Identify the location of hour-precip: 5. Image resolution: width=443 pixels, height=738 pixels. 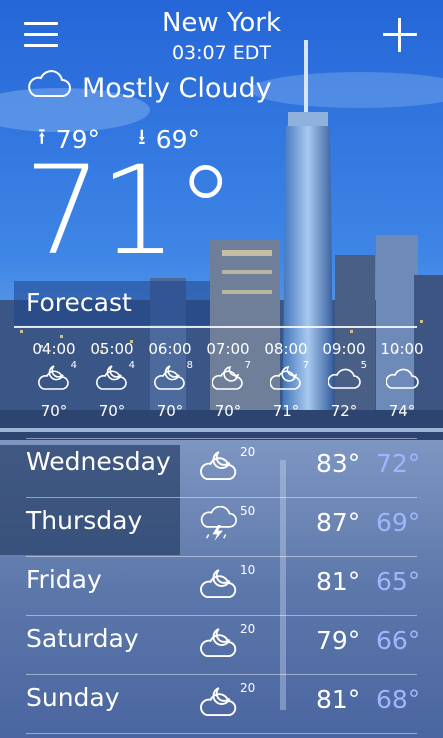
(363, 365).